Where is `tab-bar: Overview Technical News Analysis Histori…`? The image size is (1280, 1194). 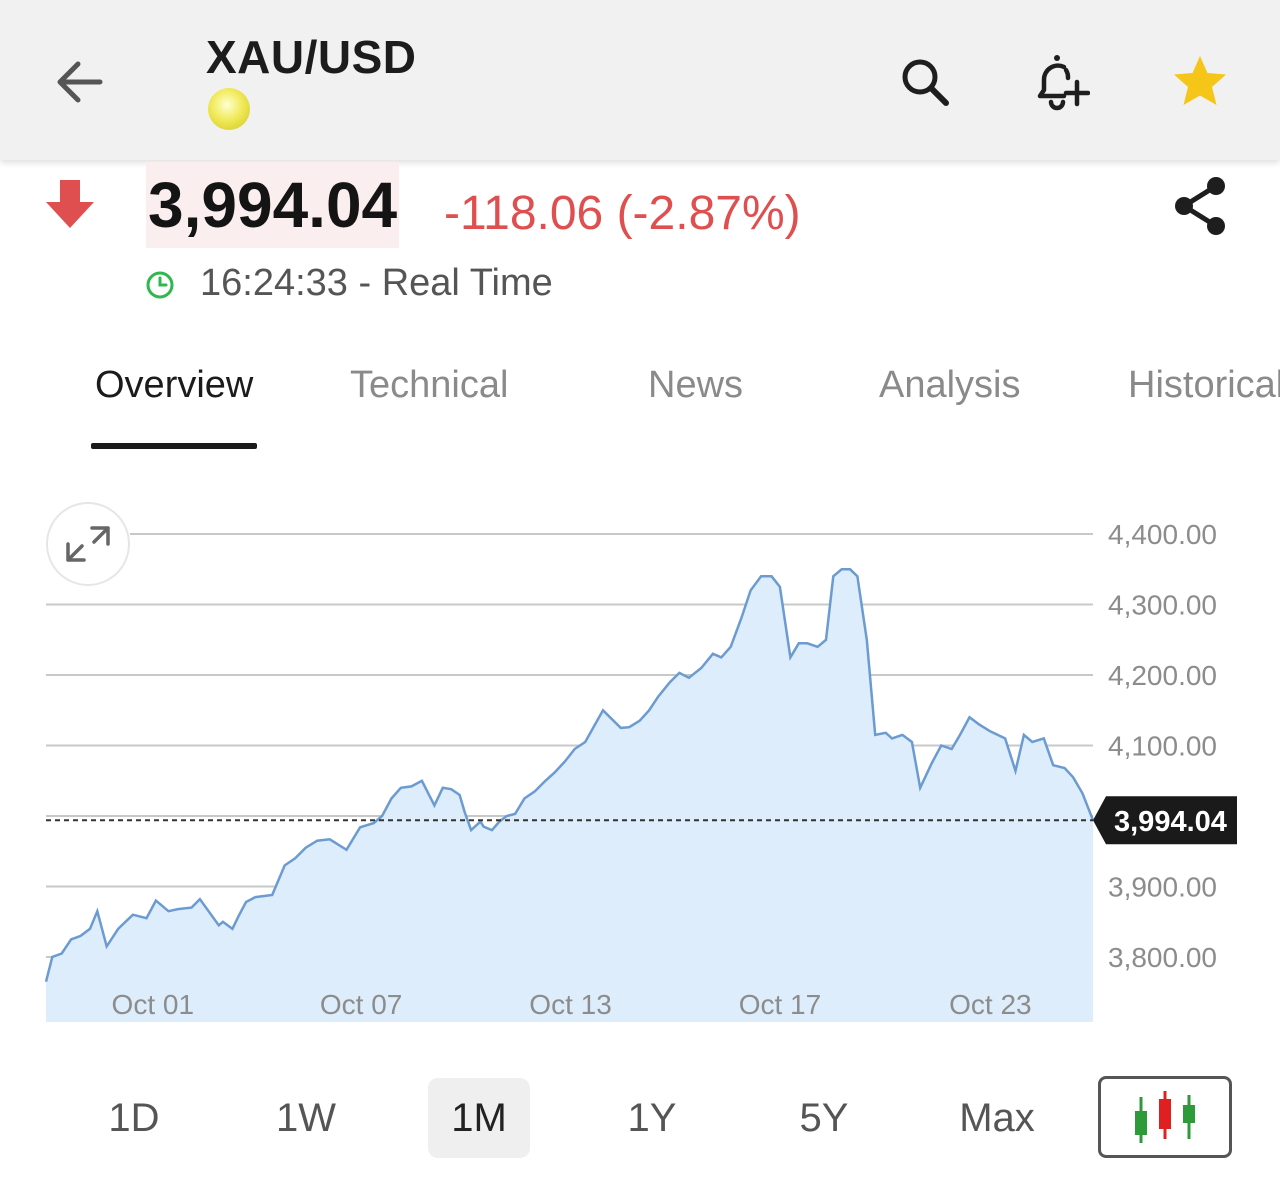
tab-bar: Overview Technical News Analysis Histori… is located at coordinates (640, 400).